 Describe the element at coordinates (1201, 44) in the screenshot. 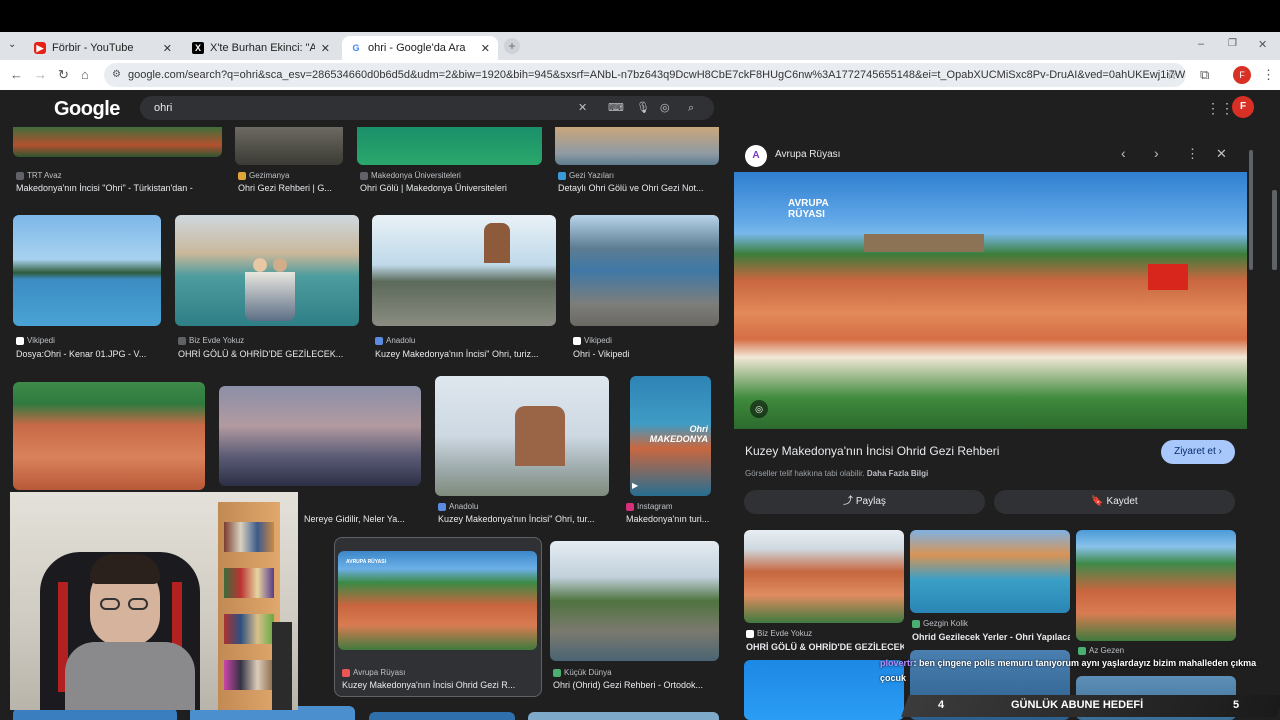

I see `minimize-icon: –` at that location.